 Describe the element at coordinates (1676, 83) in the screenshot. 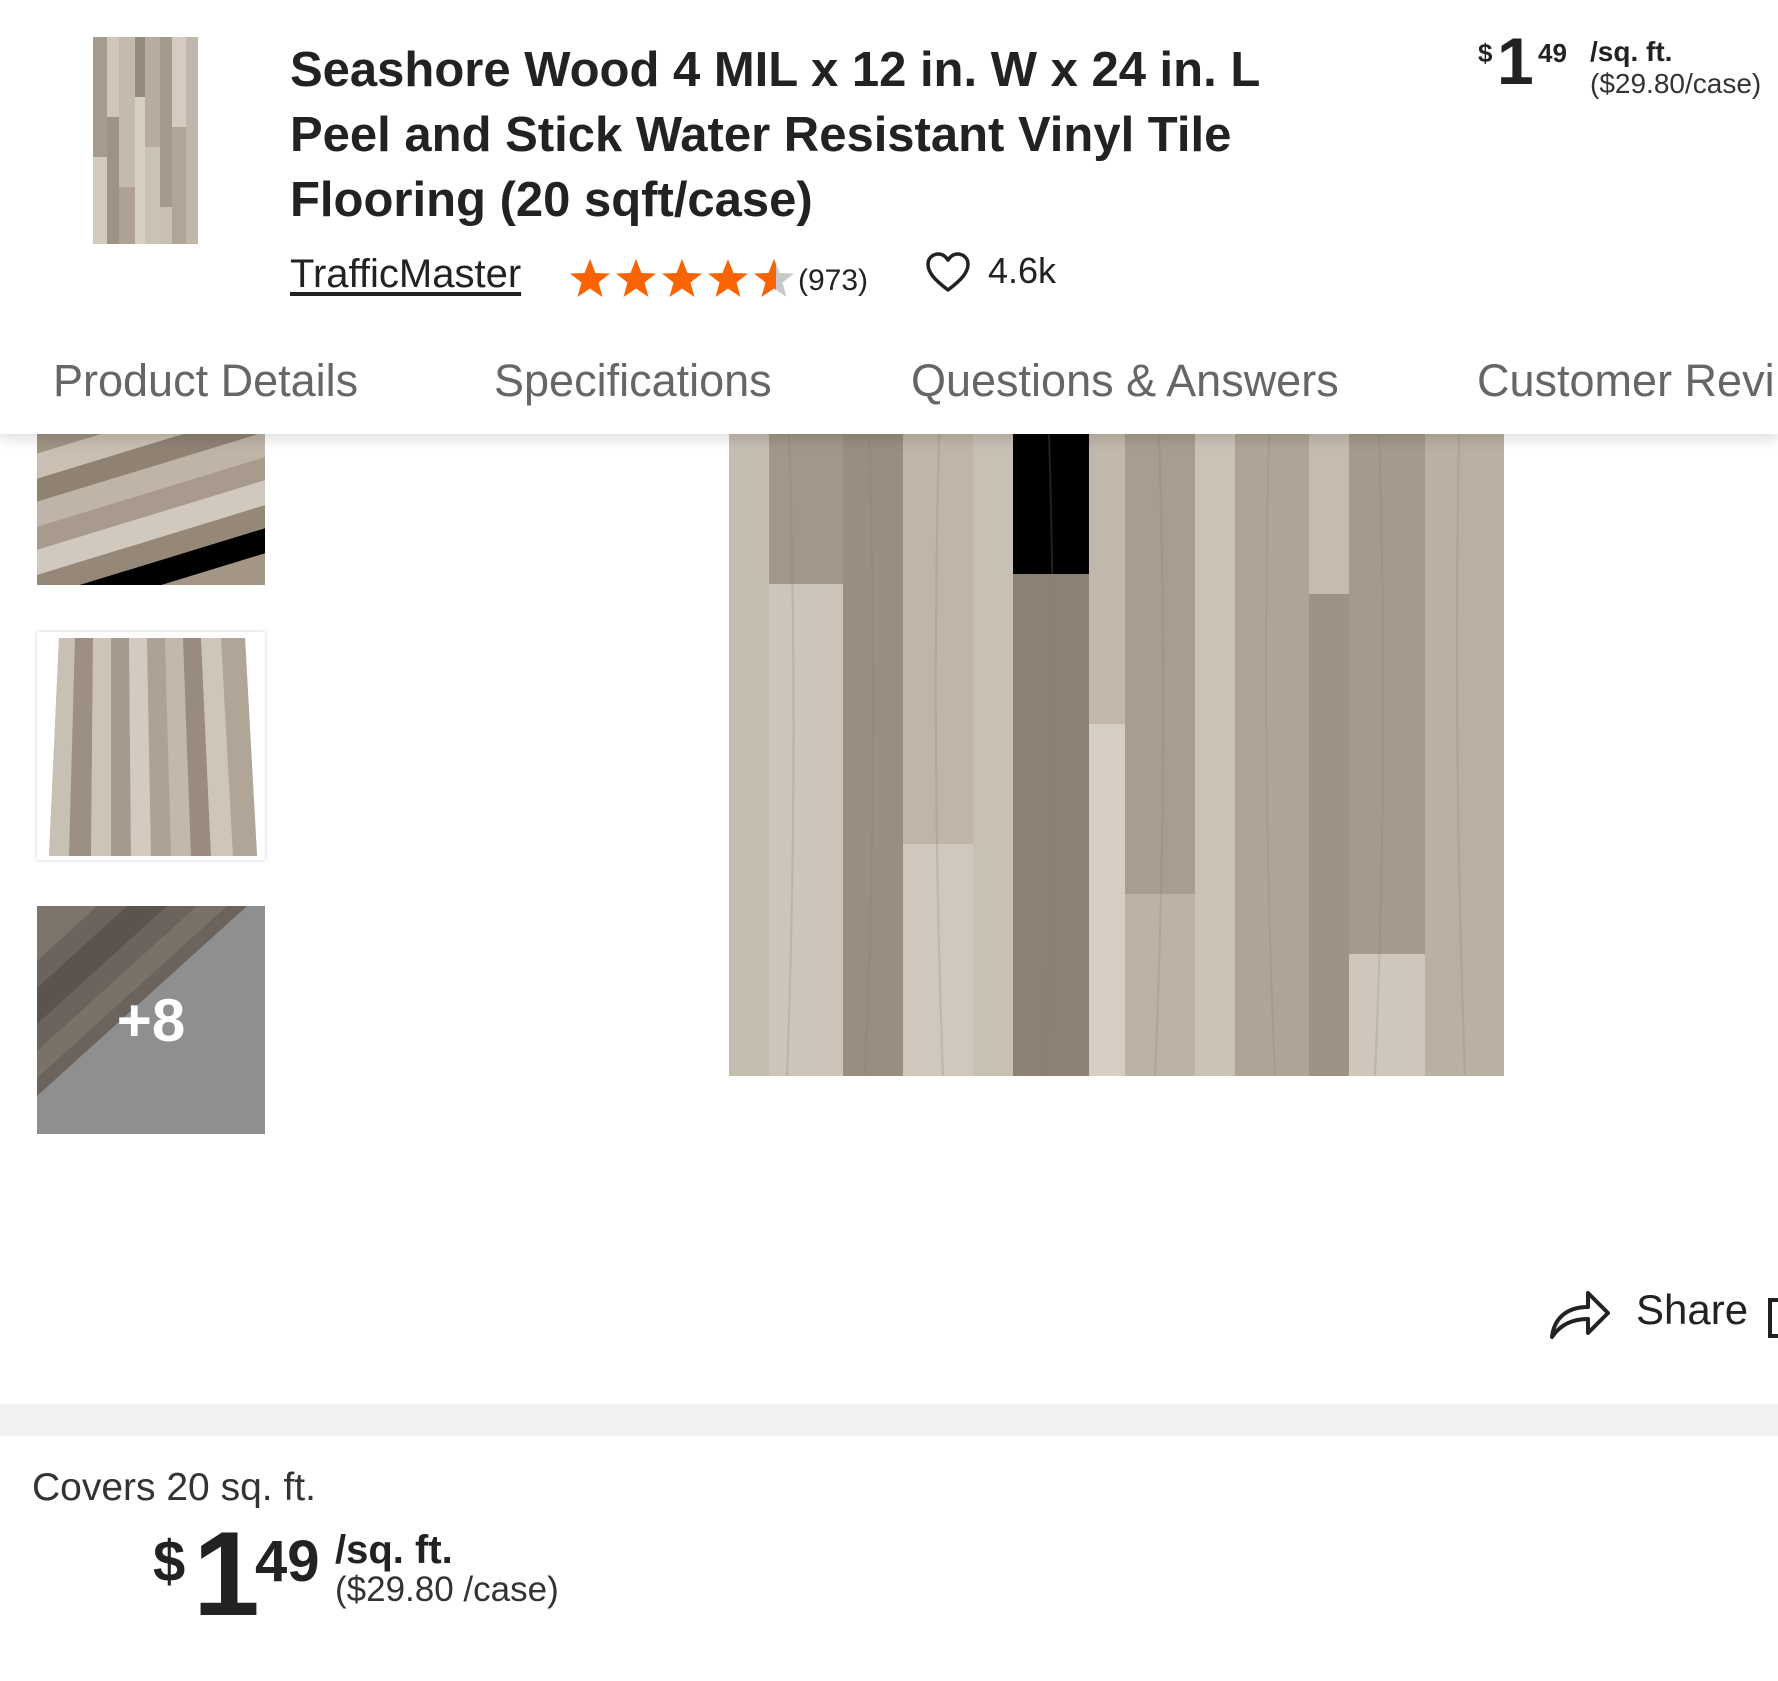

I see `price-per-case: ($29.80/case)` at that location.